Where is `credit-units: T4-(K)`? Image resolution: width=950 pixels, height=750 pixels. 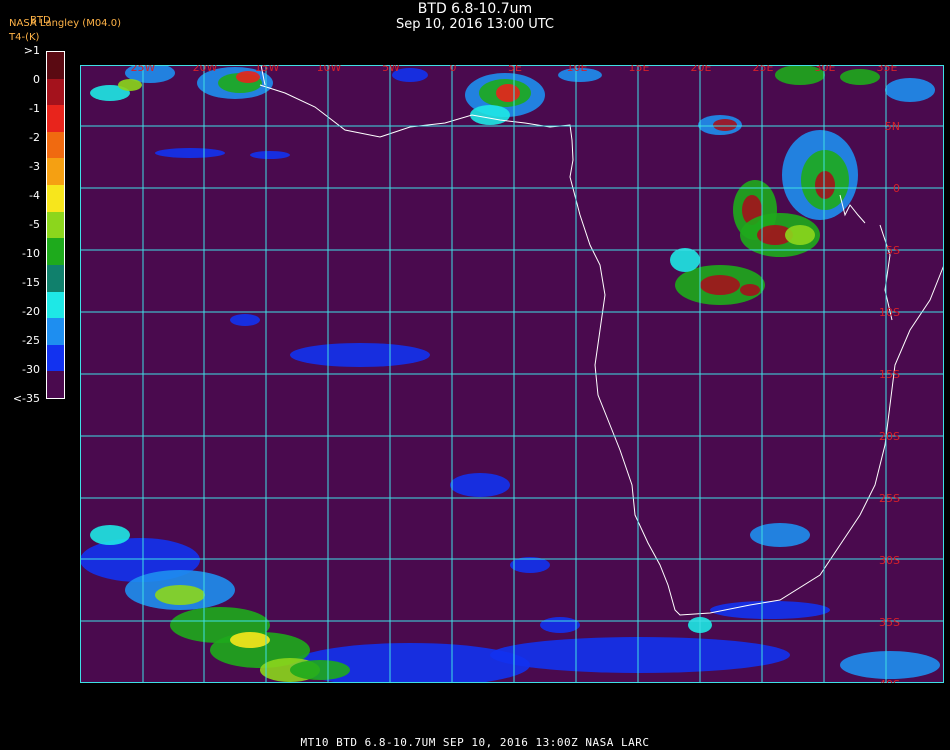 credit-units: T4-(K) is located at coordinates (24, 37).